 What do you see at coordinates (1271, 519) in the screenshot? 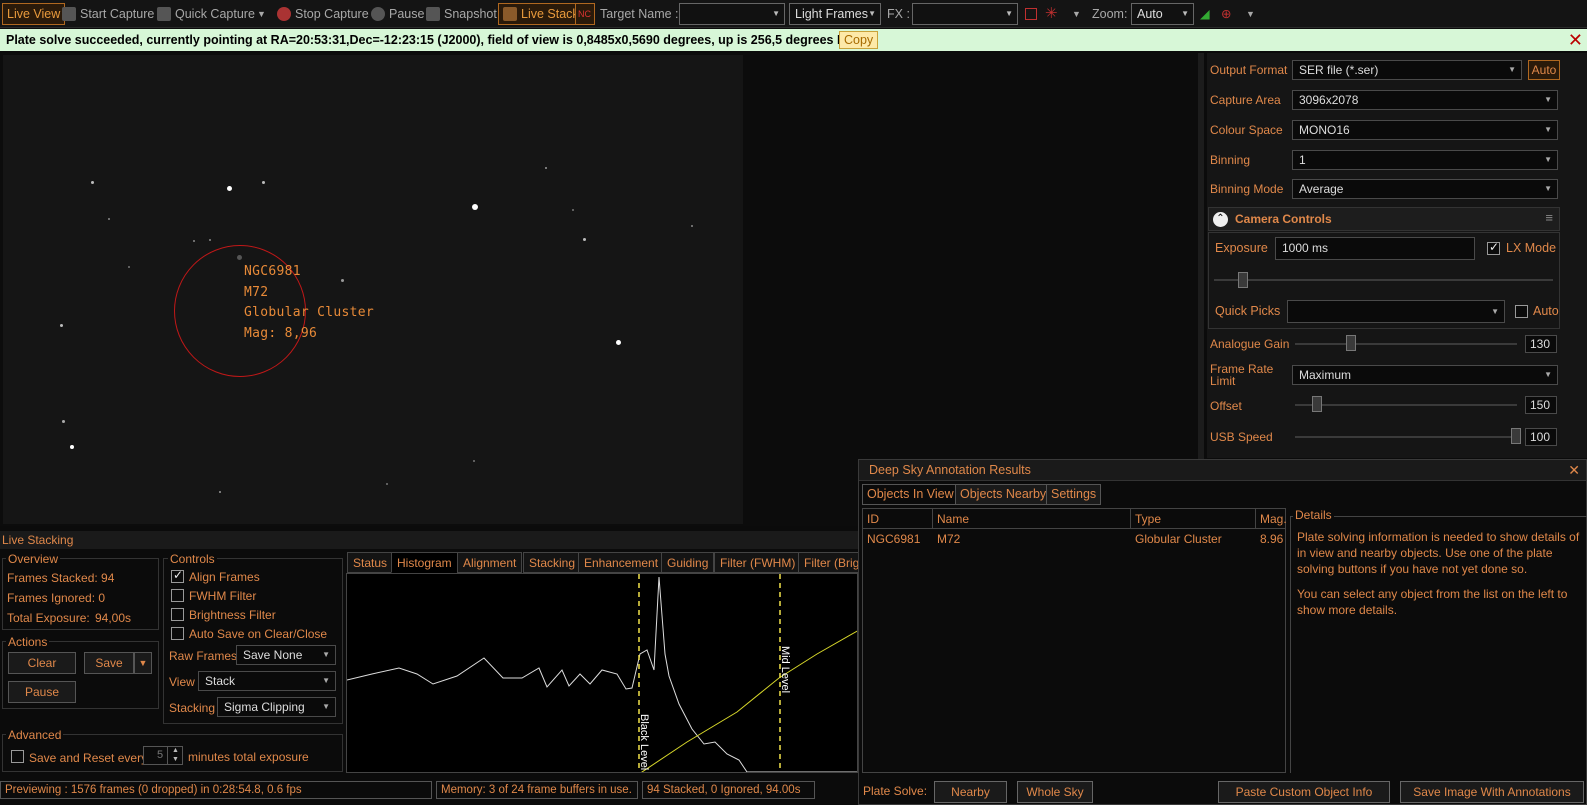
I see `column-mag: Mag.` at bounding box center [1271, 519].